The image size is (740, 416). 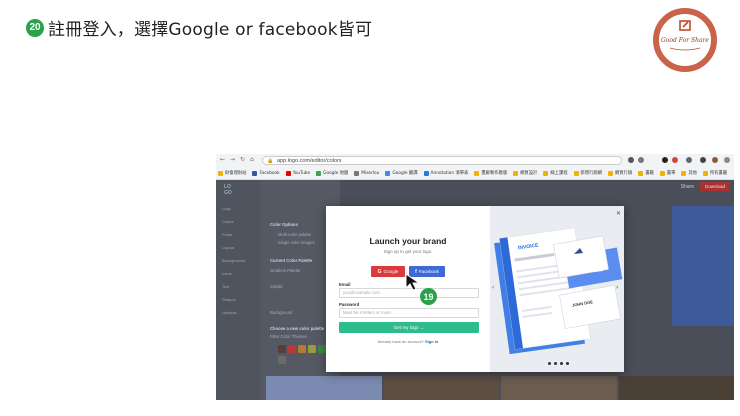 What do you see at coordinates (405, 173) in the screenshot?
I see `bookmark-label: Google 翻譯` at bounding box center [405, 173].